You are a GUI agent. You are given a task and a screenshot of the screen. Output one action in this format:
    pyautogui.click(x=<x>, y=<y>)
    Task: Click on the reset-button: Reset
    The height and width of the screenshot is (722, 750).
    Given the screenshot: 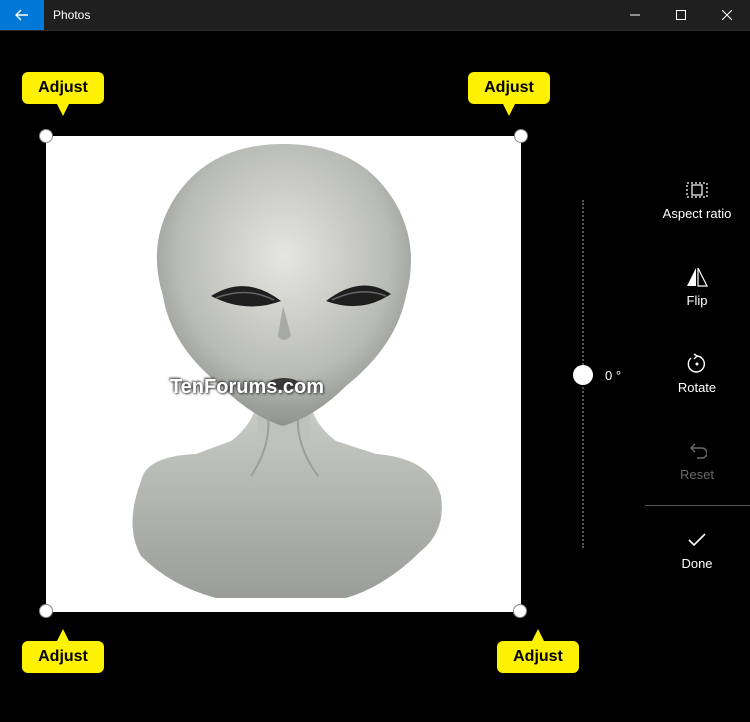 What is the action you would take?
    pyautogui.click(x=697, y=474)
    